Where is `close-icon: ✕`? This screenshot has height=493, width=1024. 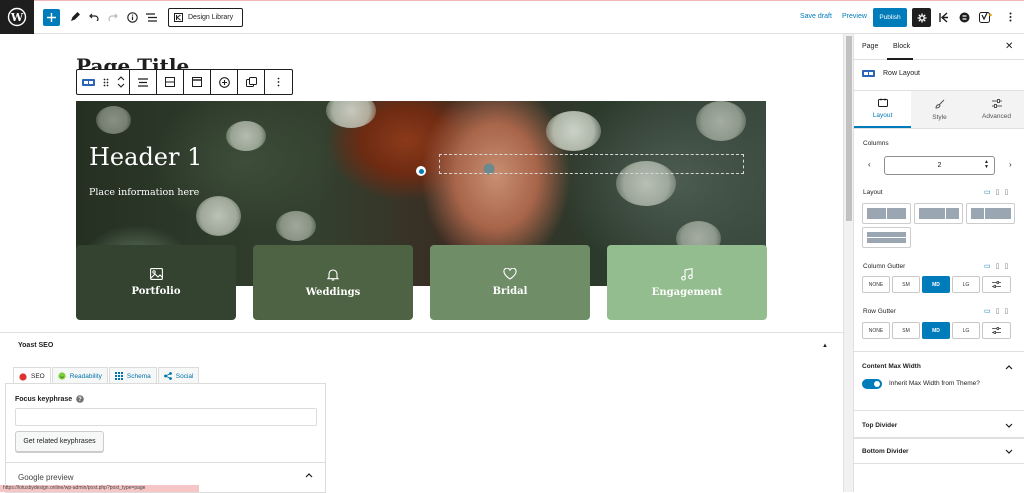 close-icon: ✕ is located at coordinates (1009, 46).